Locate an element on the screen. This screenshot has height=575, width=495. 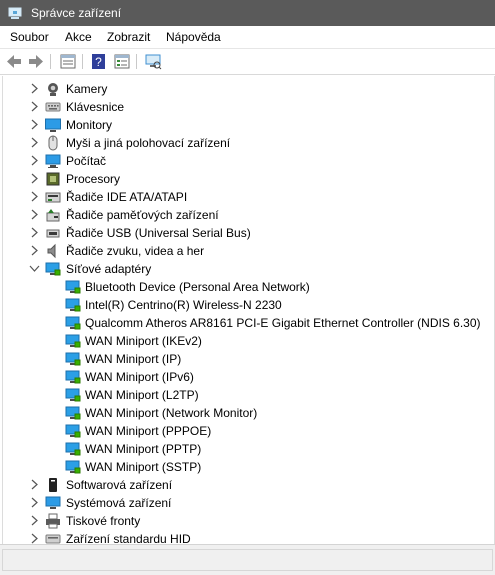
status-bar is located at coordinates (247, 559).